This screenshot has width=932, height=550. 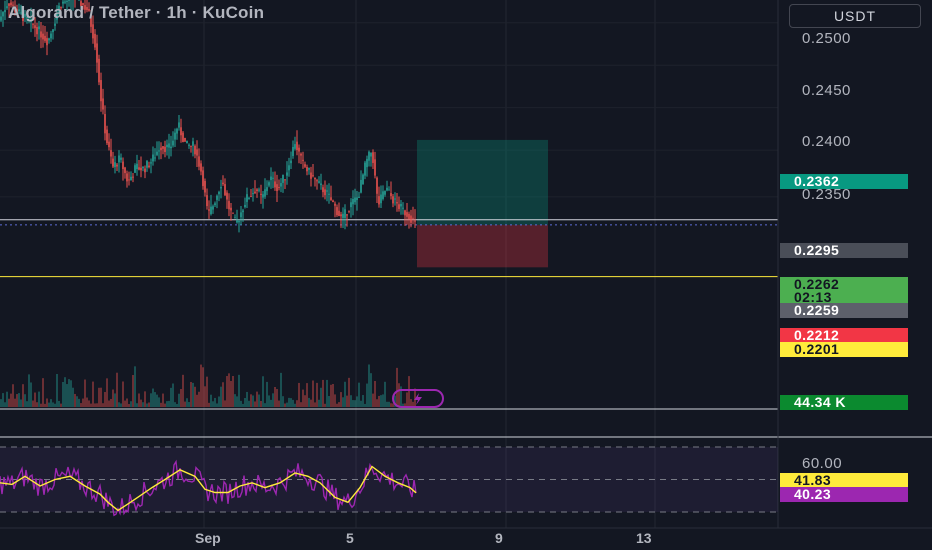 I want to click on price-tick: 0.2500, so click(x=826, y=38).